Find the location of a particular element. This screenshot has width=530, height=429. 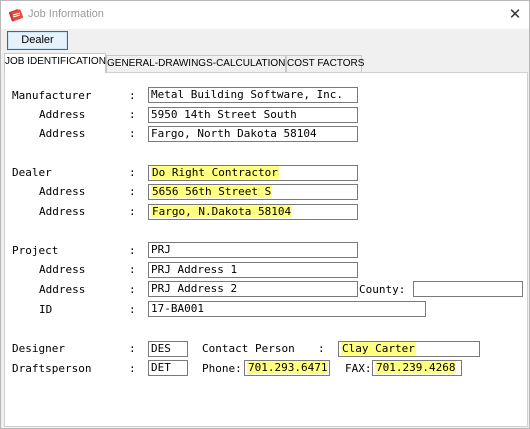

manufacturer-label: Manufacturer is located at coordinates (52, 95).